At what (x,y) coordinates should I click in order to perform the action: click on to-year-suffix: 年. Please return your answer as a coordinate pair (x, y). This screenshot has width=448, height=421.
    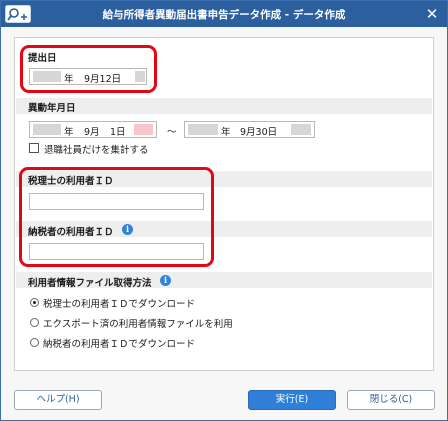
    Looking at the image, I should click on (226, 132).